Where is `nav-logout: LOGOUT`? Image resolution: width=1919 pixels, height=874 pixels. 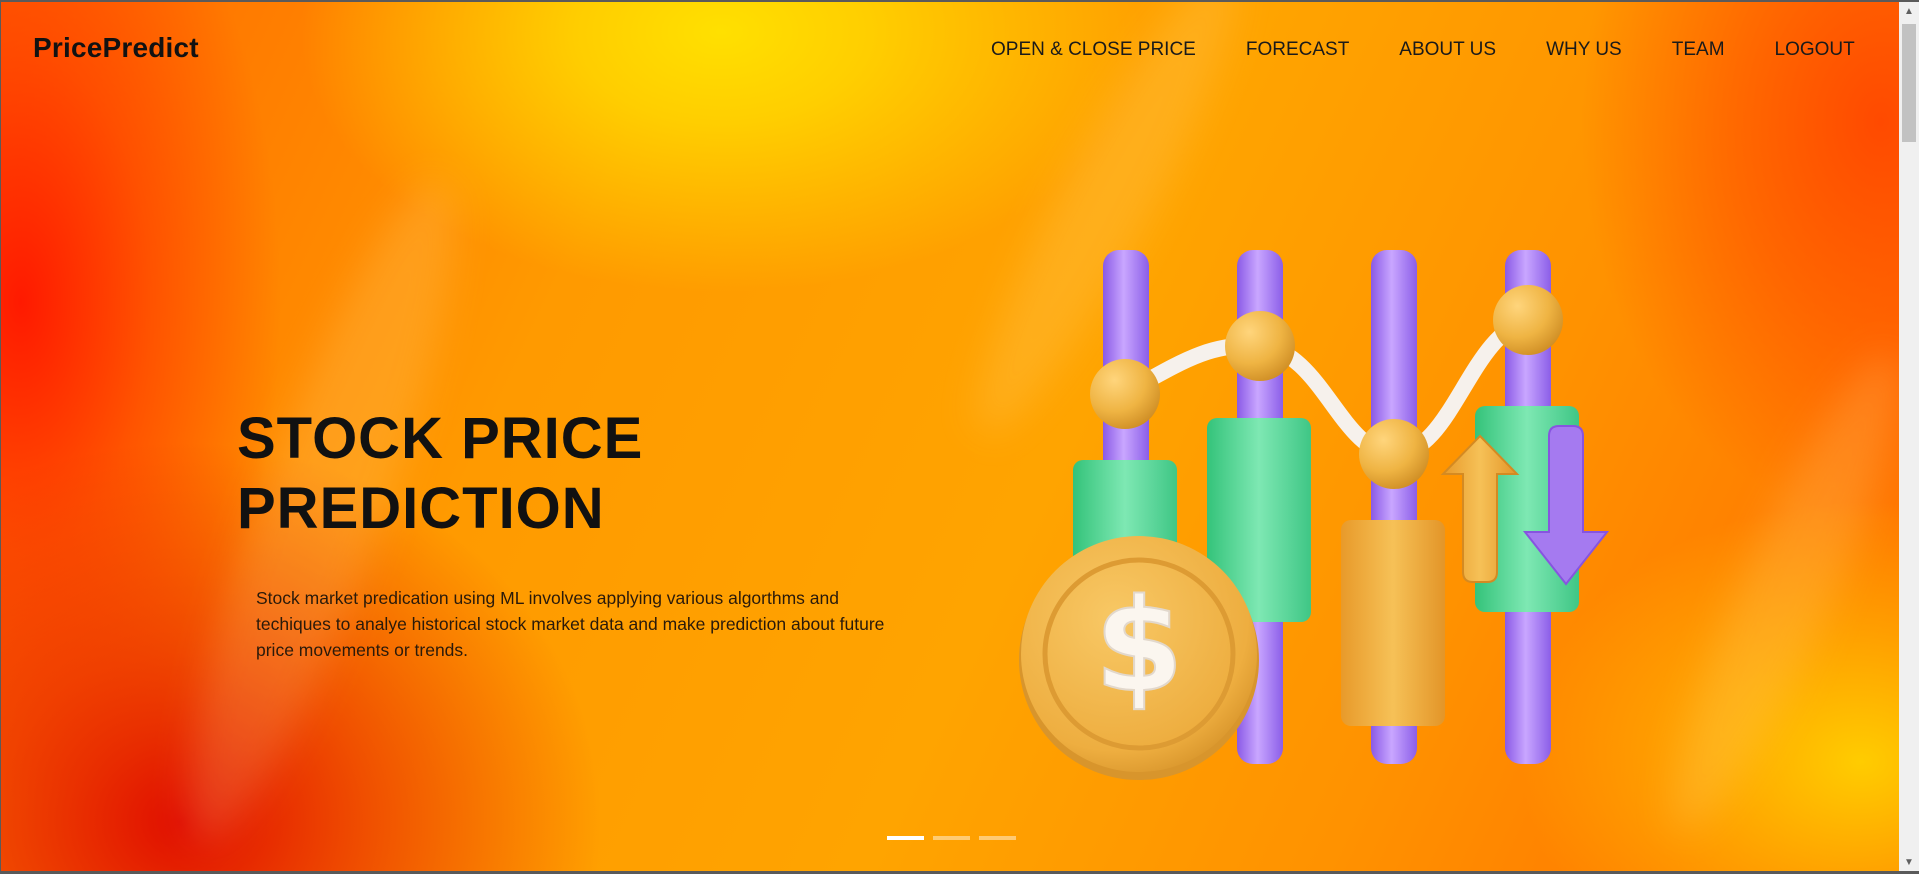 nav-logout: LOGOUT is located at coordinates (1815, 50).